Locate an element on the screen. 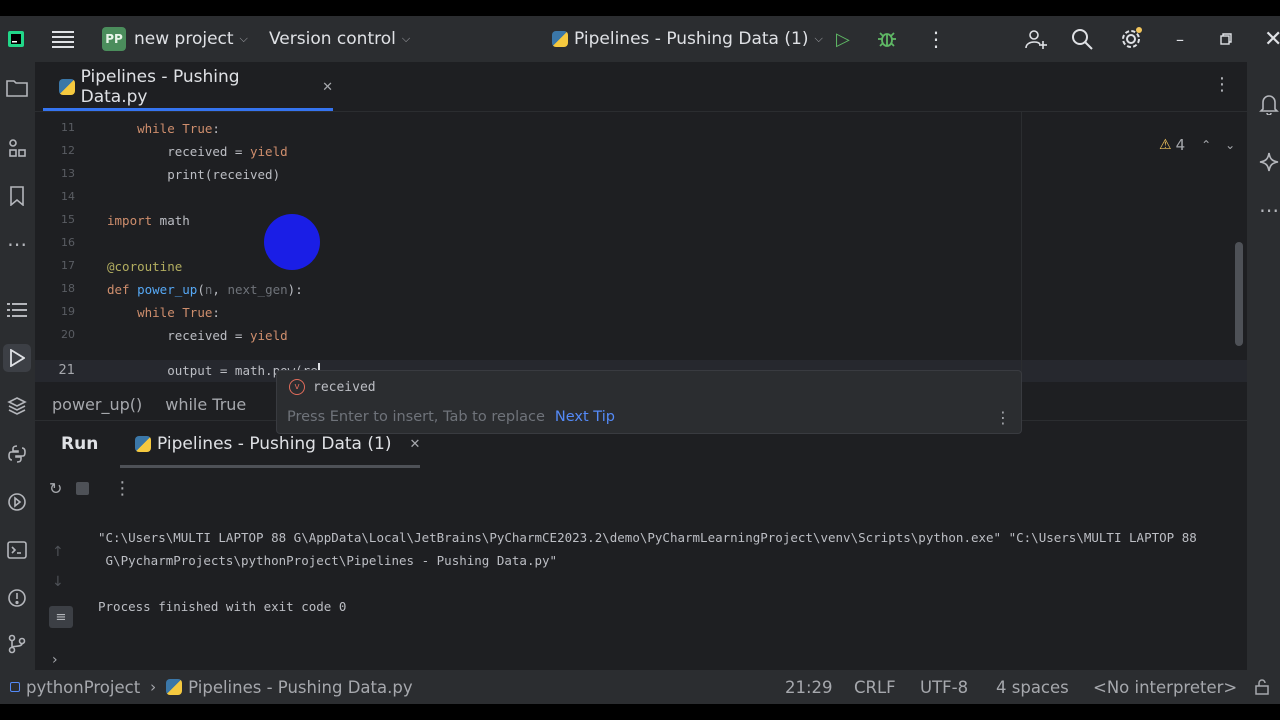  editor-tab-label: Pipelines - Pushing Data.py is located at coordinates (160, 87).